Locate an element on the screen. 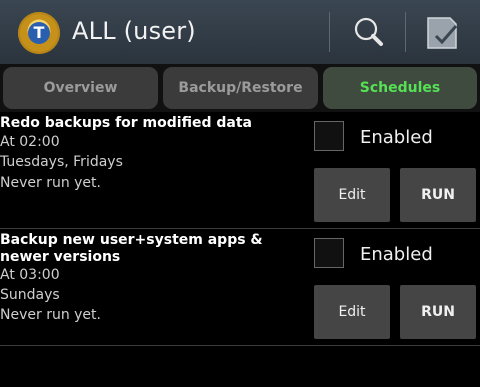  search-button is located at coordinates (369, 32).